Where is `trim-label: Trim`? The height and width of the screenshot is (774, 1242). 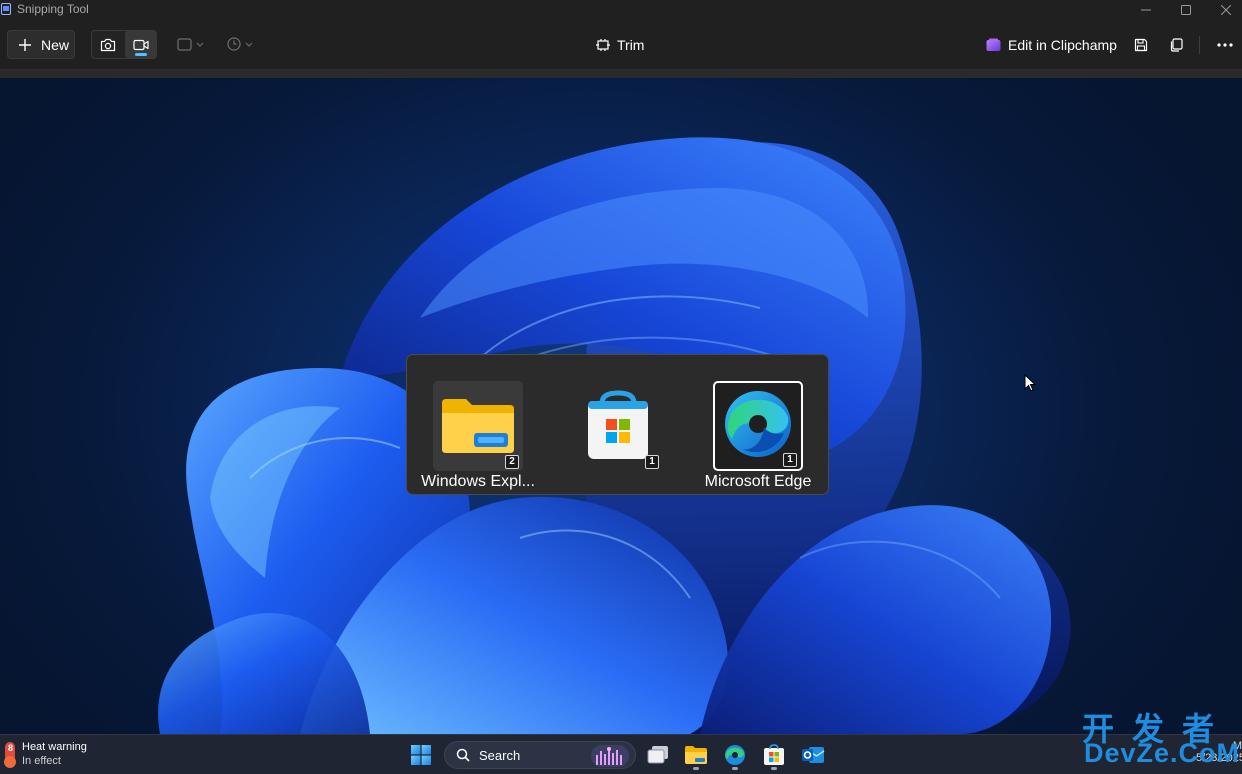 trim-label: Trim is located at coordinates (631, 45).